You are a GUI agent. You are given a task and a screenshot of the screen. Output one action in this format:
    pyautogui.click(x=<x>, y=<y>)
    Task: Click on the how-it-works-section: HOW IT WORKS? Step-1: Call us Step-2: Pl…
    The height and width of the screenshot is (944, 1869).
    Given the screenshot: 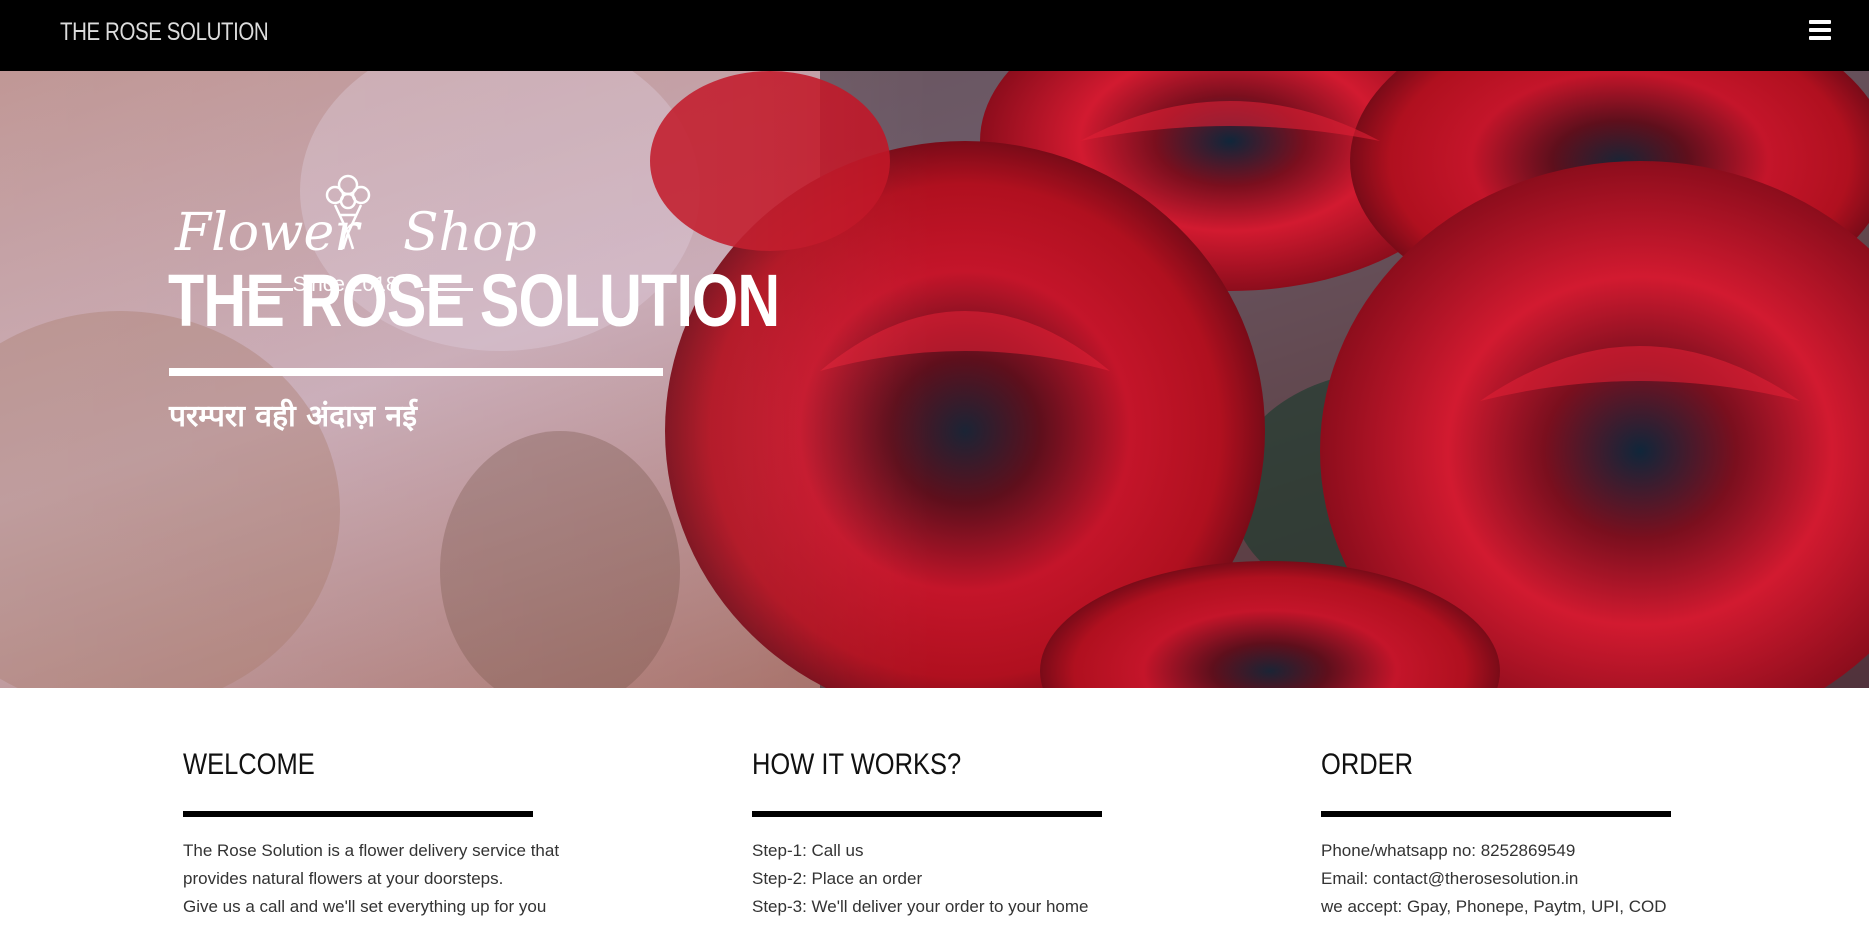 What is the action you would take?
    pyautogui.click(x=928, y=834)
    